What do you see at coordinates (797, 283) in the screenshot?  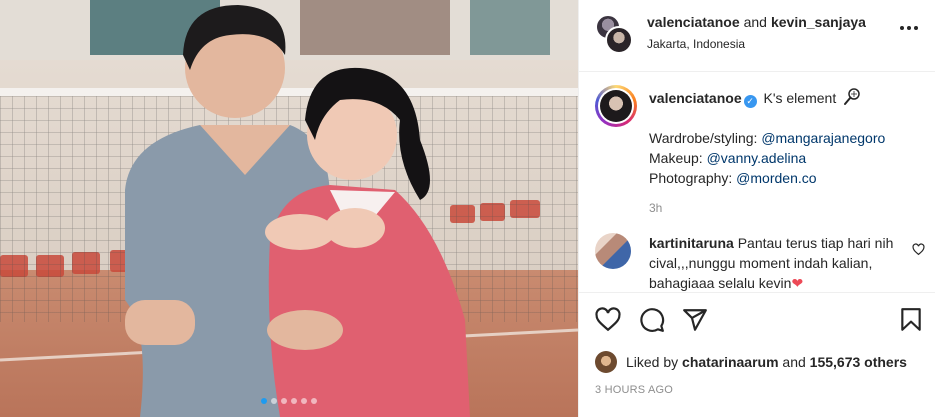 I see `red-heart-emoji: ❤` at bounding box center [797, 283].